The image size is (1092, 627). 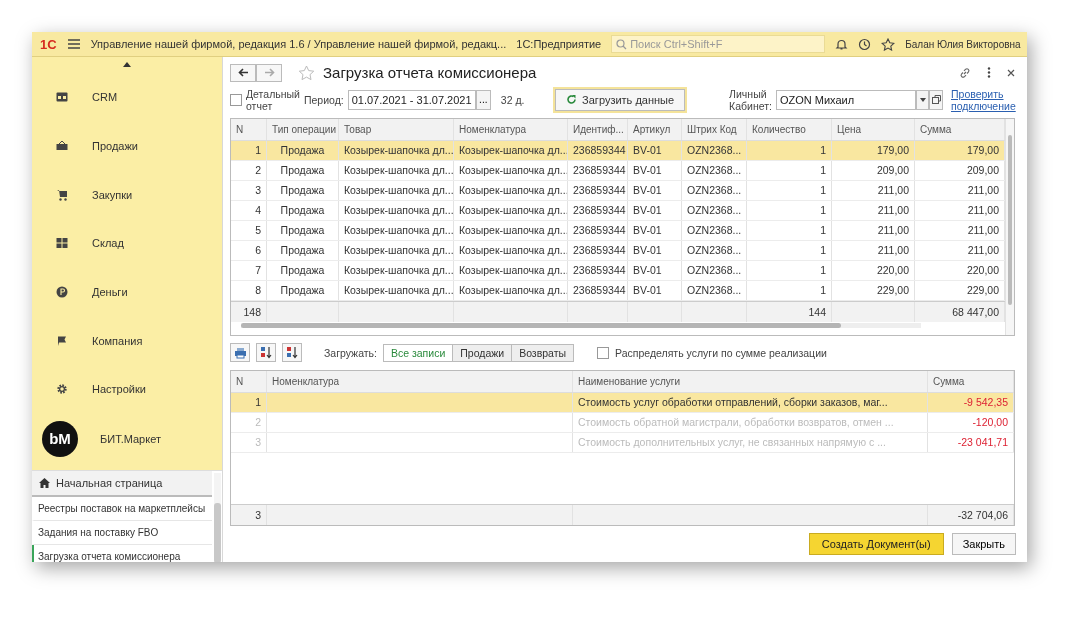 What do you see at coordinates (725, 44) in the screenshot?
I see `search-input: Поиск Ctrl+Shift+F` at bounding box center [725, 44].